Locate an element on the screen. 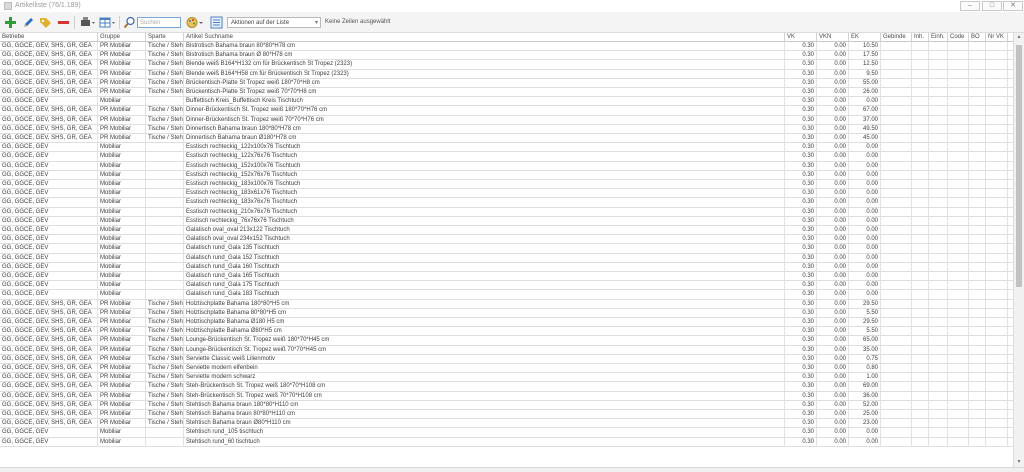 The image size is (1024, 472). tag-button is located at coordinates (45, 22).